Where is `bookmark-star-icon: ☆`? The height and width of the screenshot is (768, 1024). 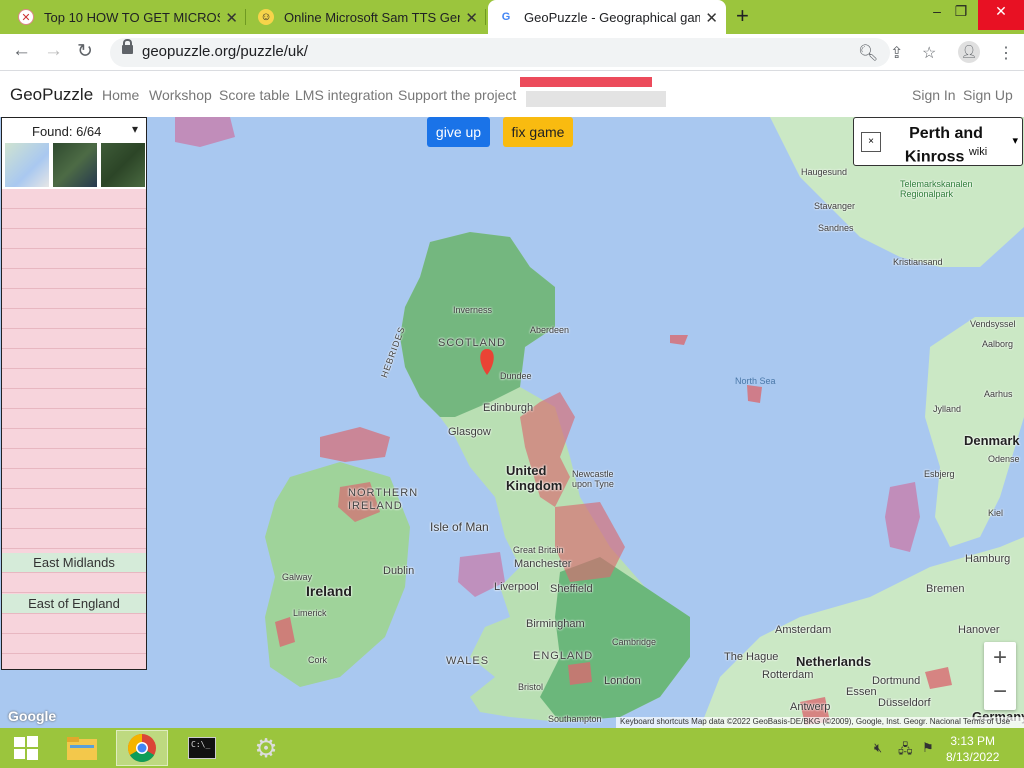 bookmark-star-icon: ☆ is located at coordinates (929, 53).